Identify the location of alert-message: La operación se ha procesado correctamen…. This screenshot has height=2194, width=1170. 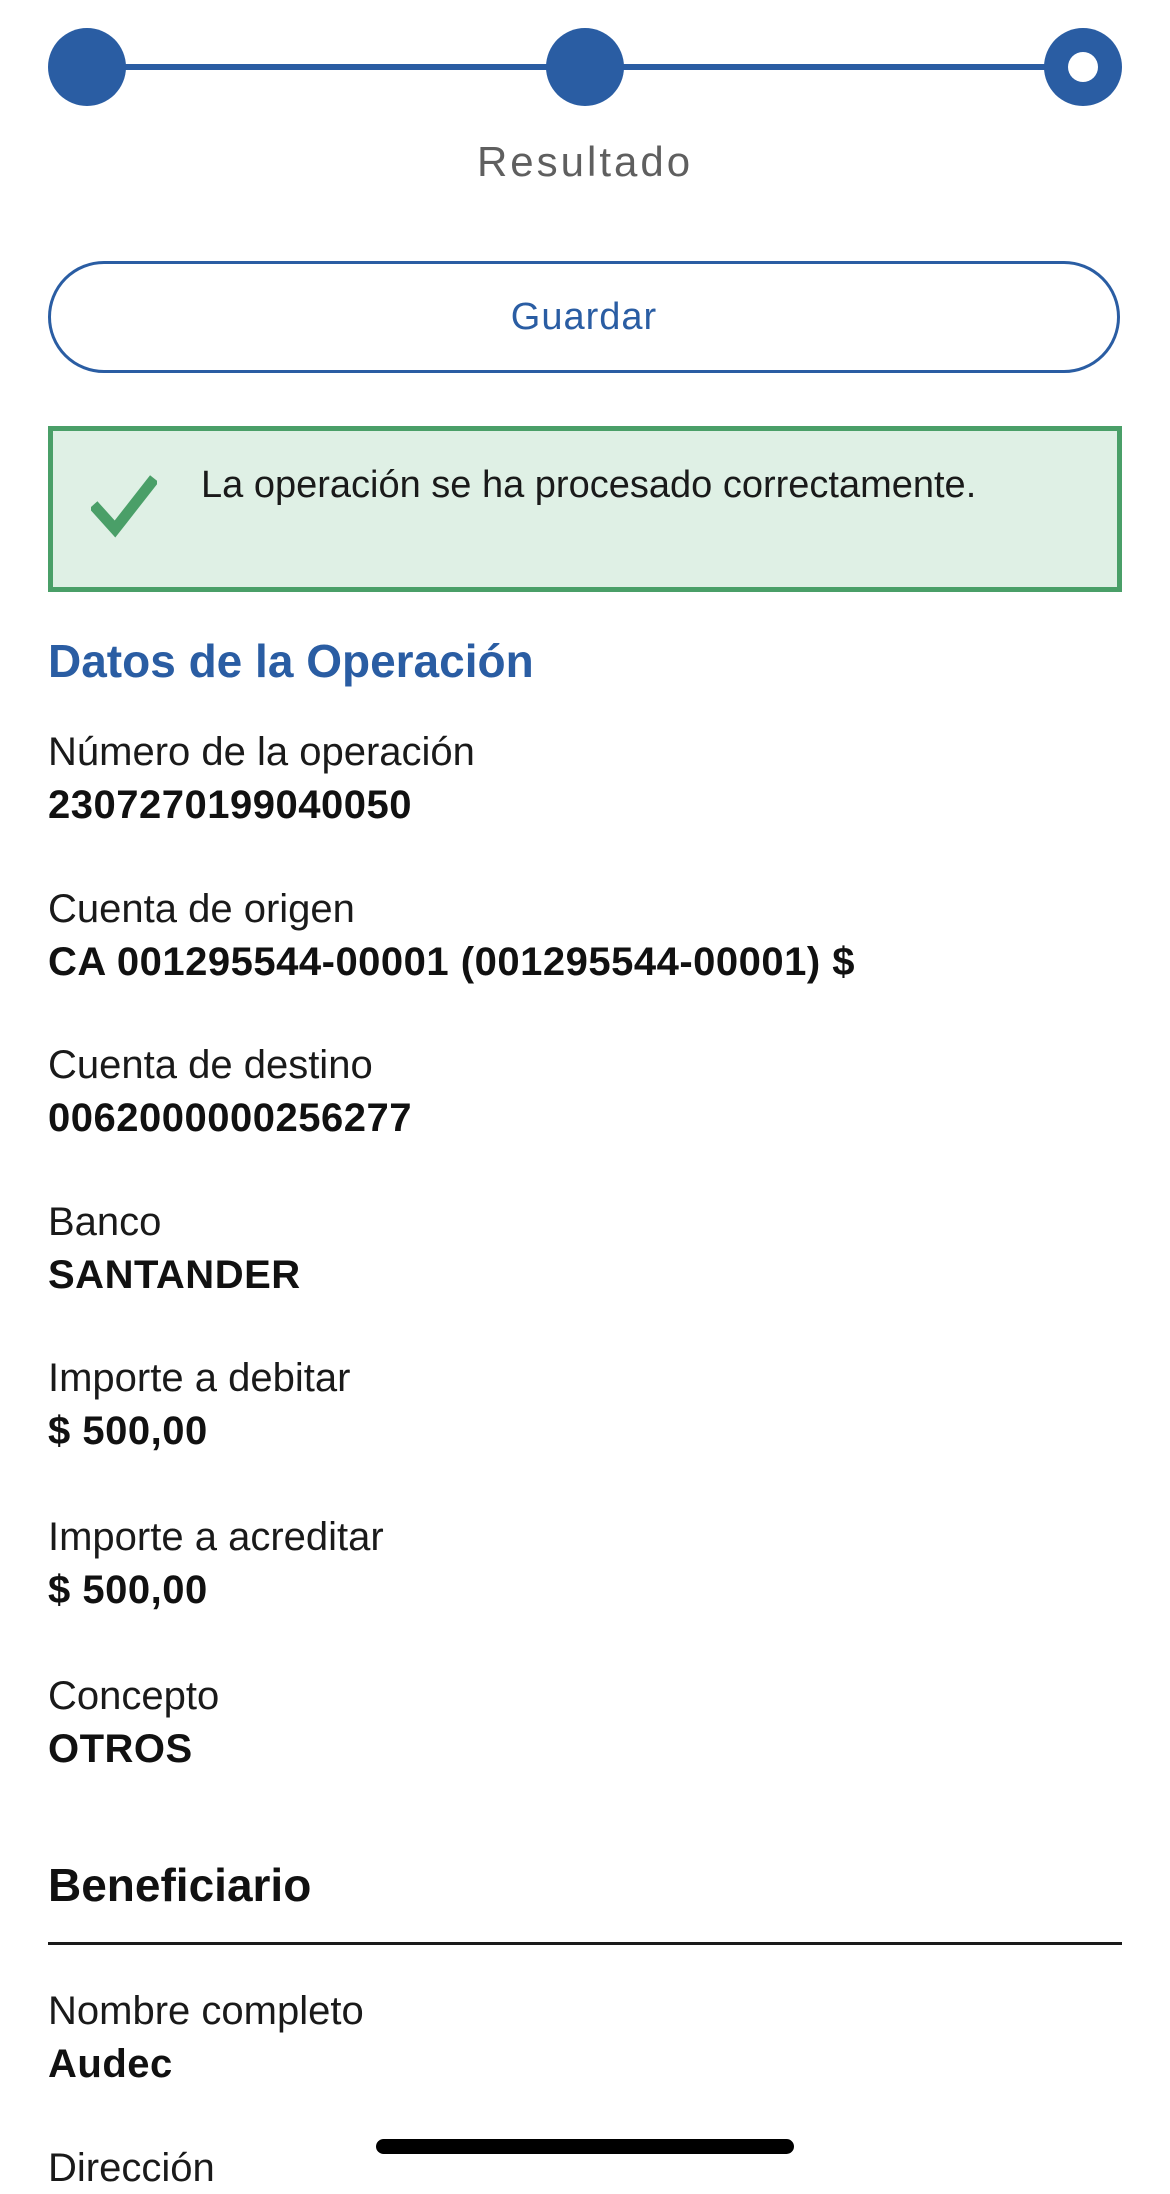
(589, 485).